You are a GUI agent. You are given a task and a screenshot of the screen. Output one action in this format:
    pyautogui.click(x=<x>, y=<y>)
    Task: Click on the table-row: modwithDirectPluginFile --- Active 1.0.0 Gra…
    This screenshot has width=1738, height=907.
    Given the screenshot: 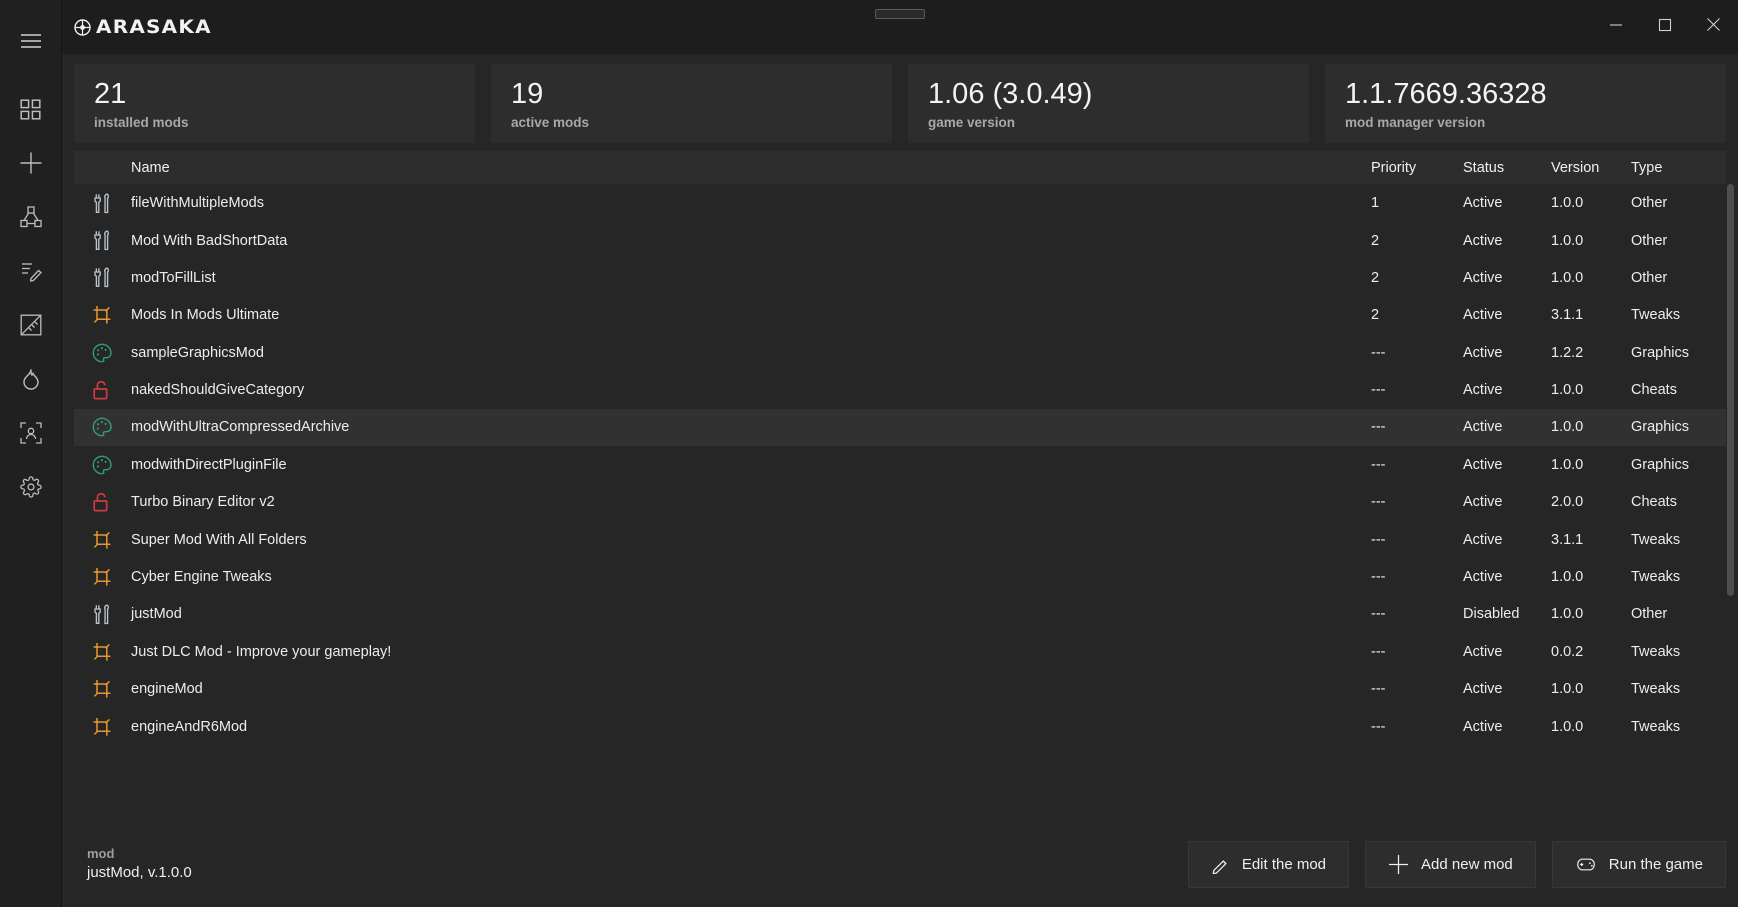 What is the action you would take?
    pyautogui.click(x=900, y=464)
    